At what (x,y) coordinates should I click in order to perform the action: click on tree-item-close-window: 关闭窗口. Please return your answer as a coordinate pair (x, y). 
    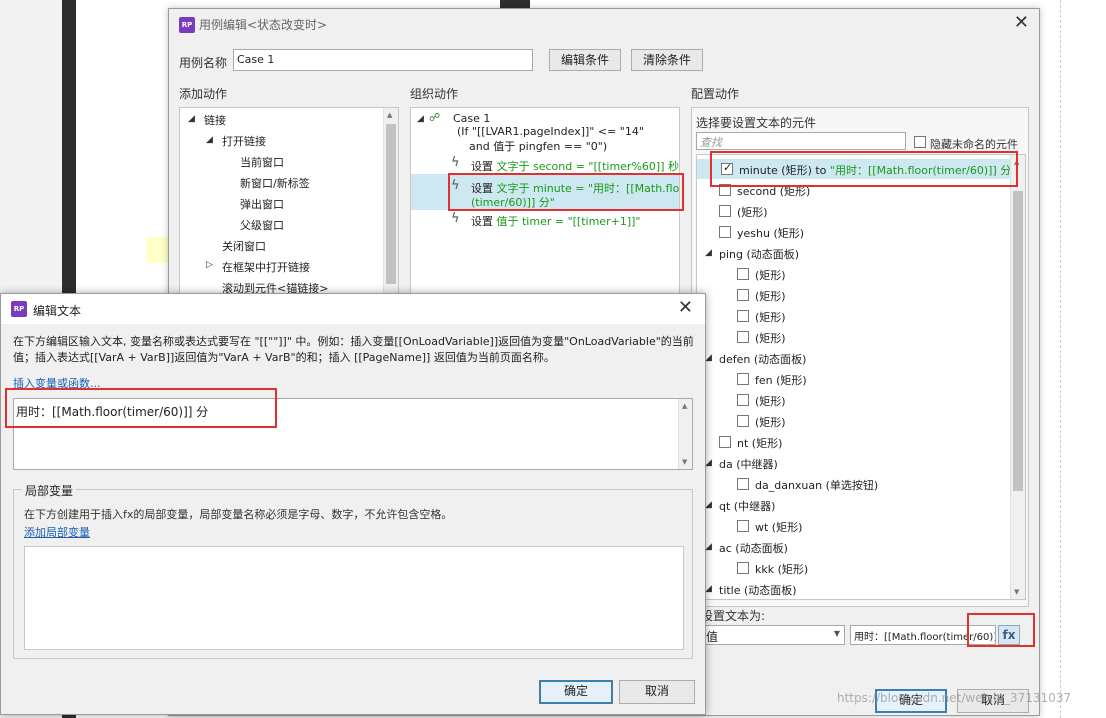
    Looking at the image, I should click on (244, 246).